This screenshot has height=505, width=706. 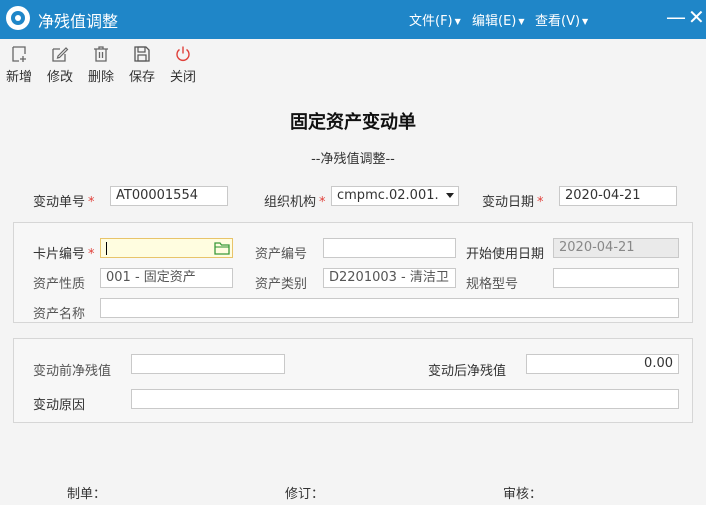 I want to click on save-label: 保存, so click(x=141, y=77).